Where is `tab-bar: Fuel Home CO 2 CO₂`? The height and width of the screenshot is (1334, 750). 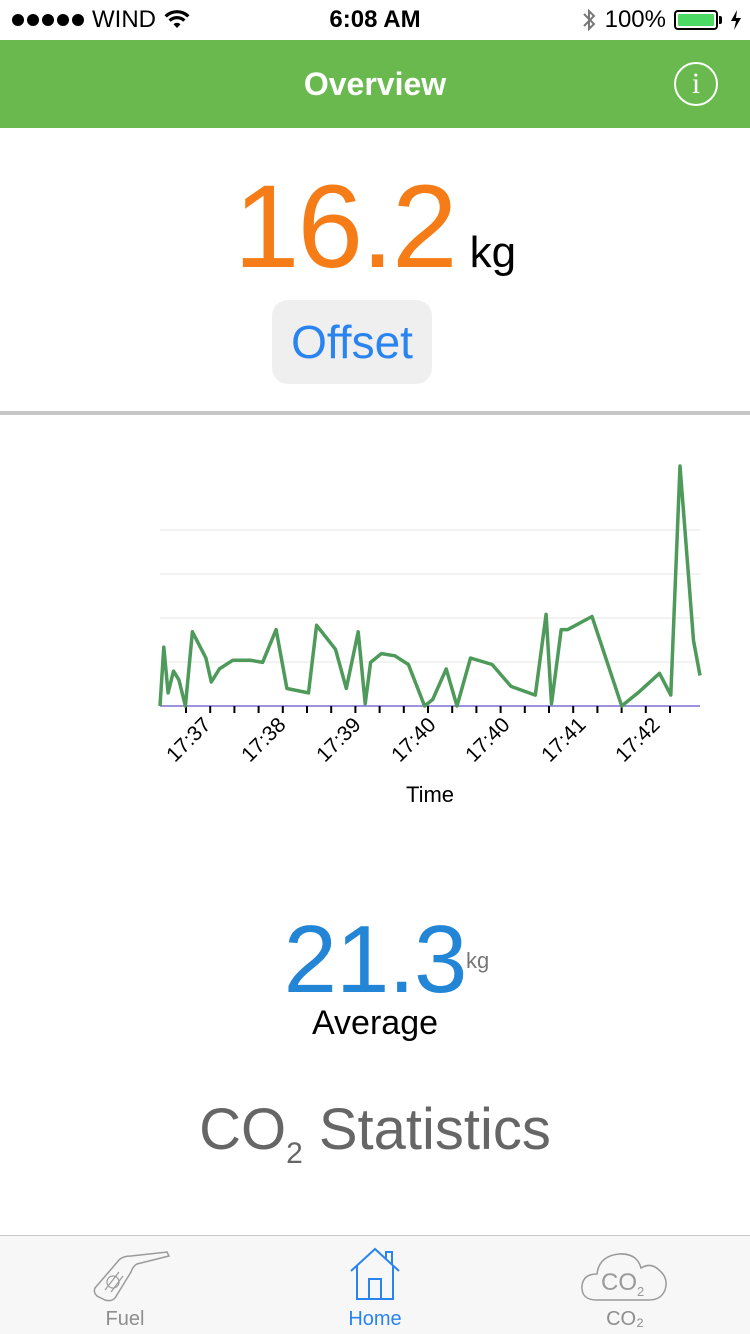 tab-bar: Fuel Home CO 2 CO₂ is located at coordinates (375, 1284).